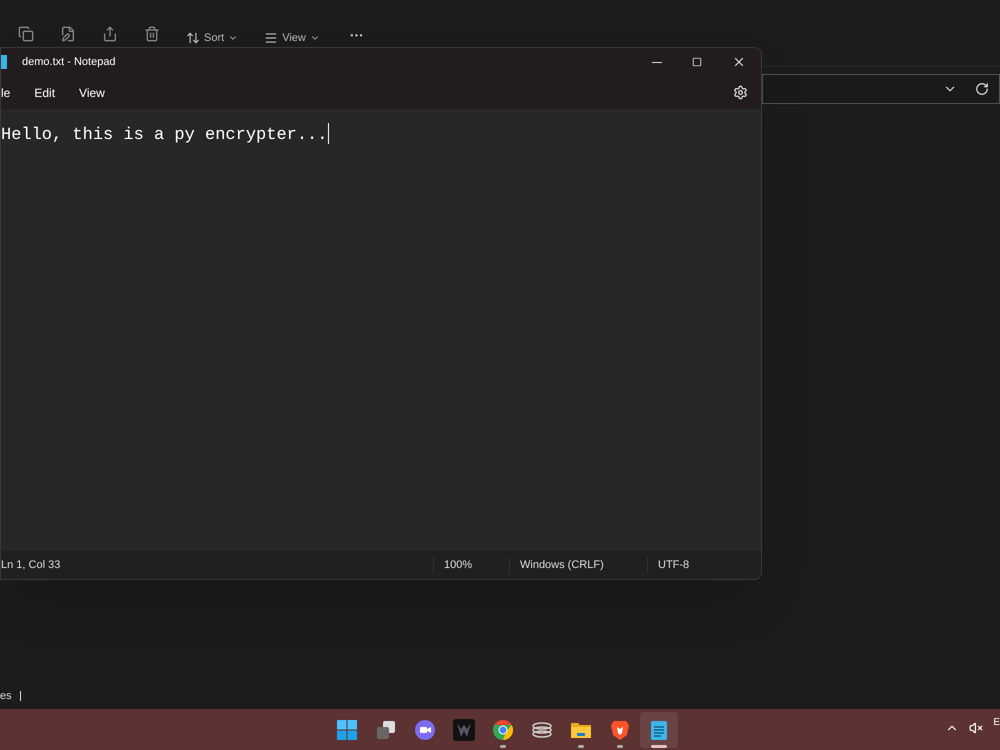  Describe the element at coordinates (110, 34) in the screenshot. I see `share-icon` at that location.